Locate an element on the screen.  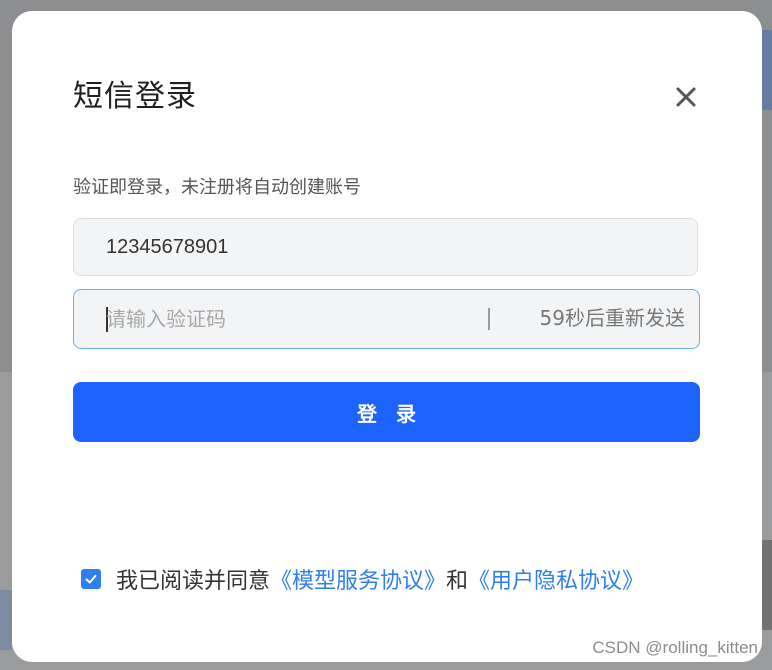
close-button is located at coordinates (686, 97).